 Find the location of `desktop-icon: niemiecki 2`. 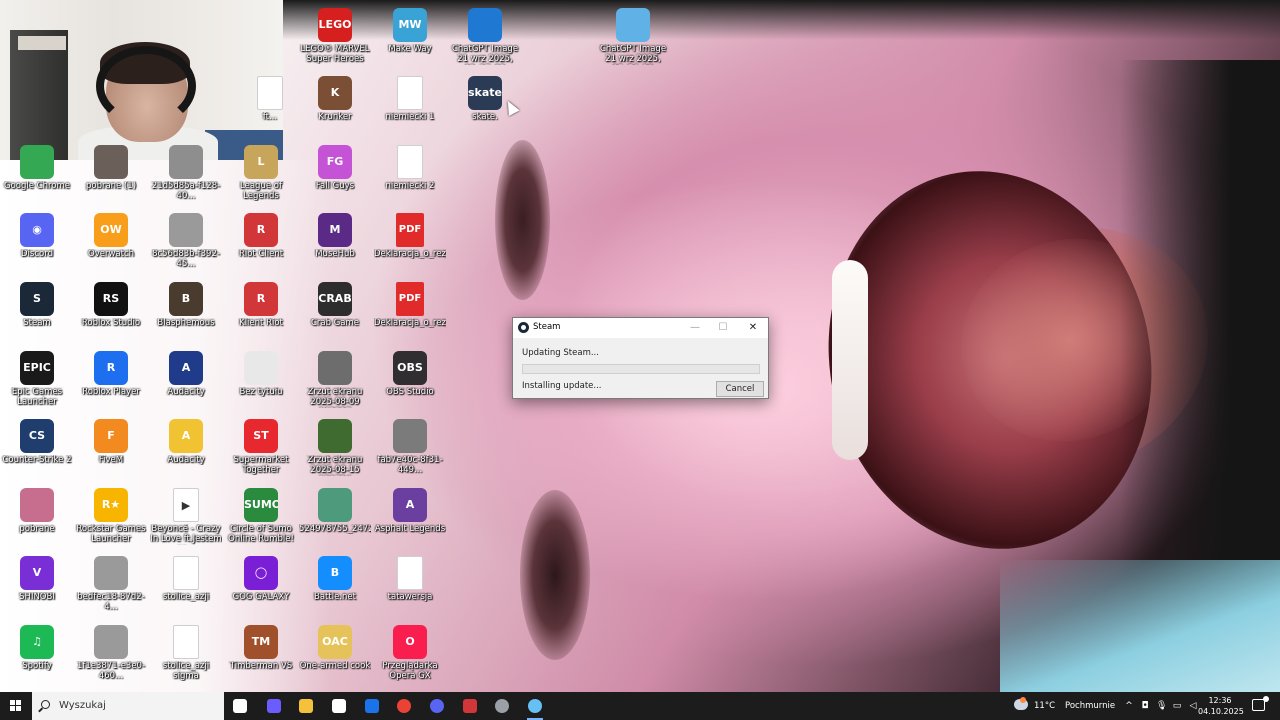

desktop-icon: niemiecki 2 is located at coordinates (410, 175).